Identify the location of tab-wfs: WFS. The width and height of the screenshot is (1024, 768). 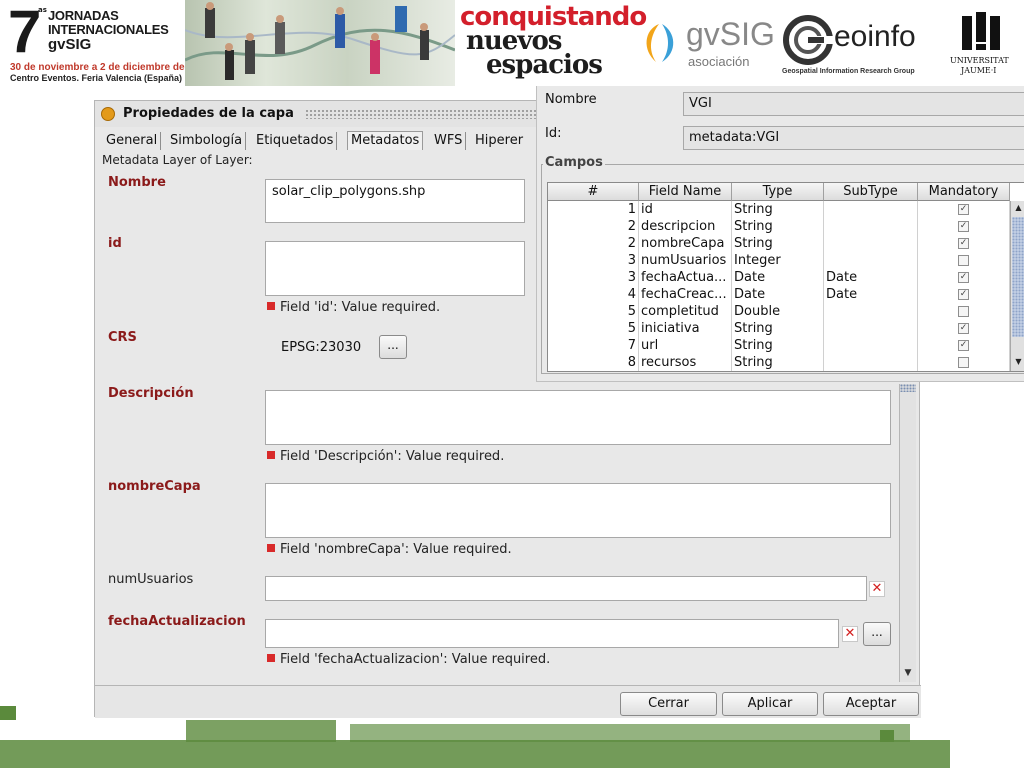
(449, 141).